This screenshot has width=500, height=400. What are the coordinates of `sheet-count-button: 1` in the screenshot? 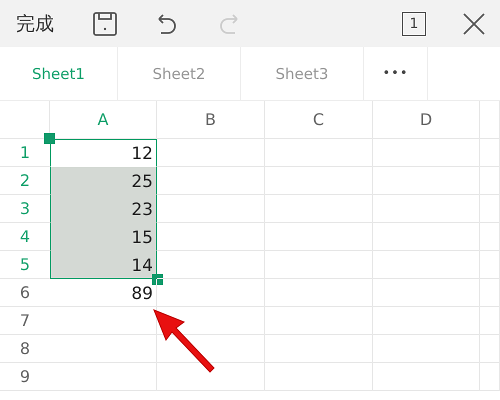 It's located at (414, 24).